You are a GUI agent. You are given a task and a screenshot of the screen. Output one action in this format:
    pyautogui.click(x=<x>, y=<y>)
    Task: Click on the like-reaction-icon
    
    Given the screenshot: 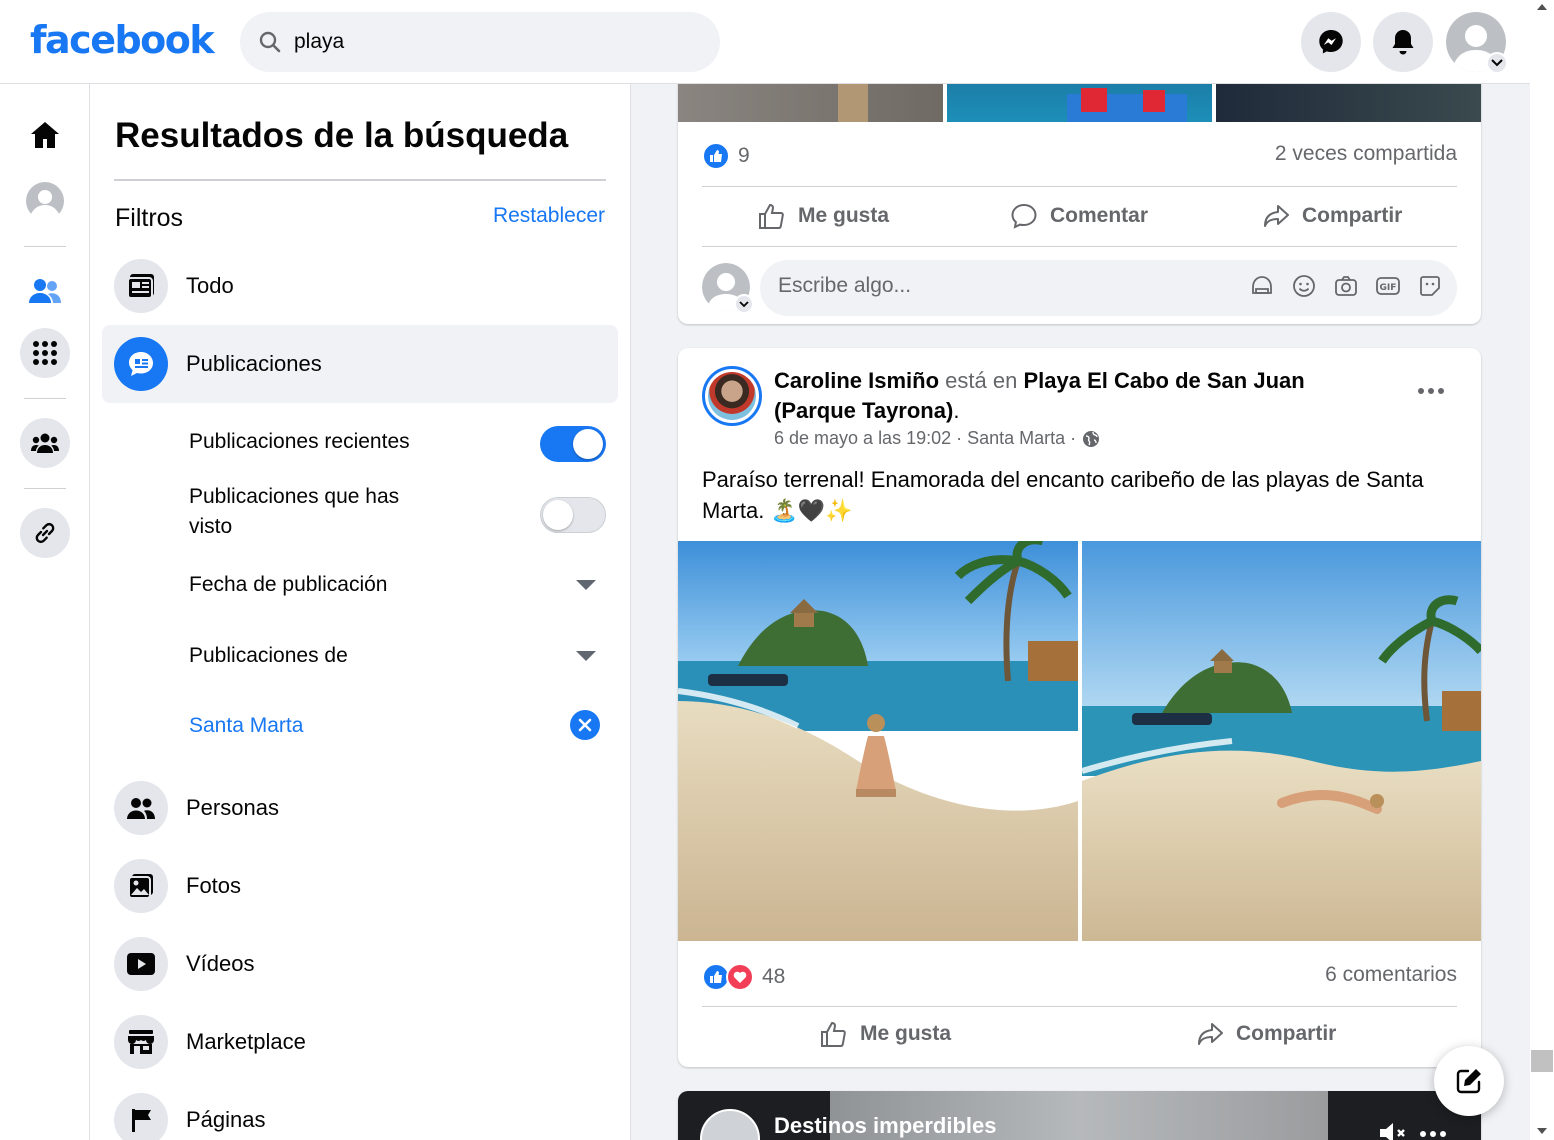 What is the action you would take?
    pyautogui.click(x=716, y=156)
    